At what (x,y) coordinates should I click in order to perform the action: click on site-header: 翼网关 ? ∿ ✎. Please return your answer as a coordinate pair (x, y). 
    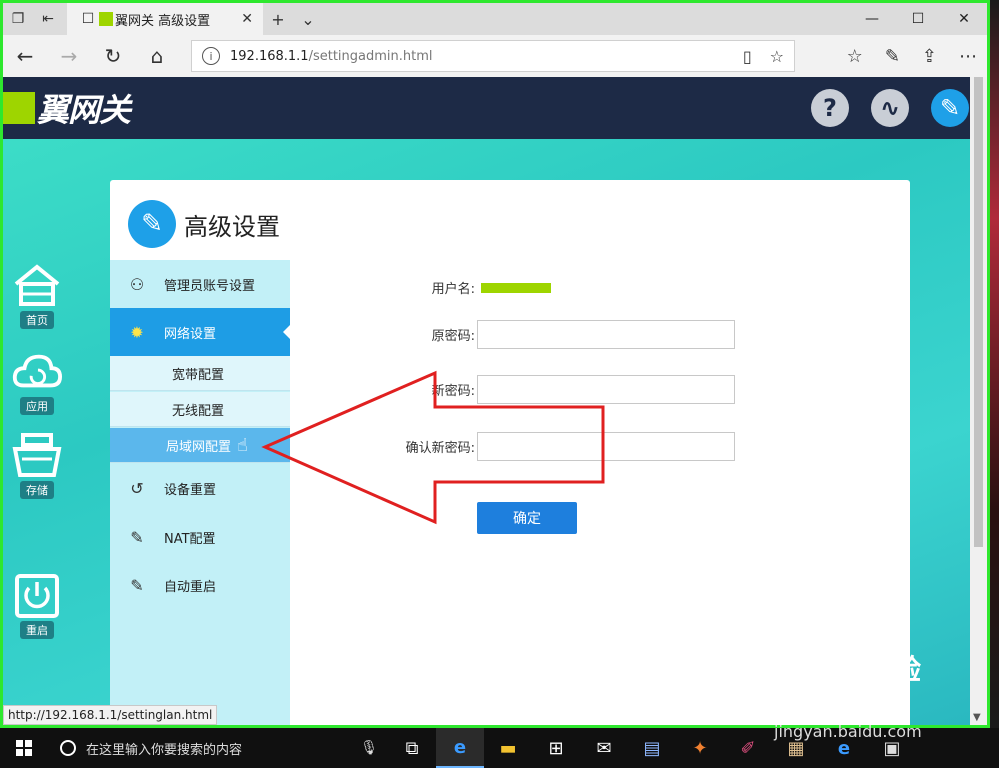
    Looking at the image, I should click on (487, 108).